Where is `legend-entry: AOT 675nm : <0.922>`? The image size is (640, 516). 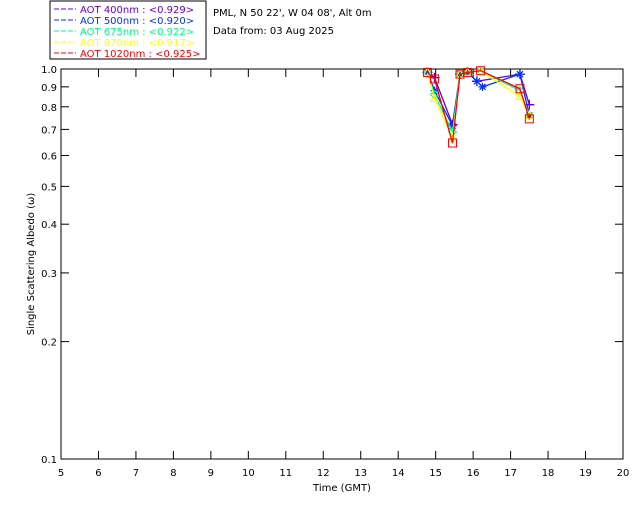
legend-entry: AOT 675nm : <0.922> is located at coordinates (137, 32).